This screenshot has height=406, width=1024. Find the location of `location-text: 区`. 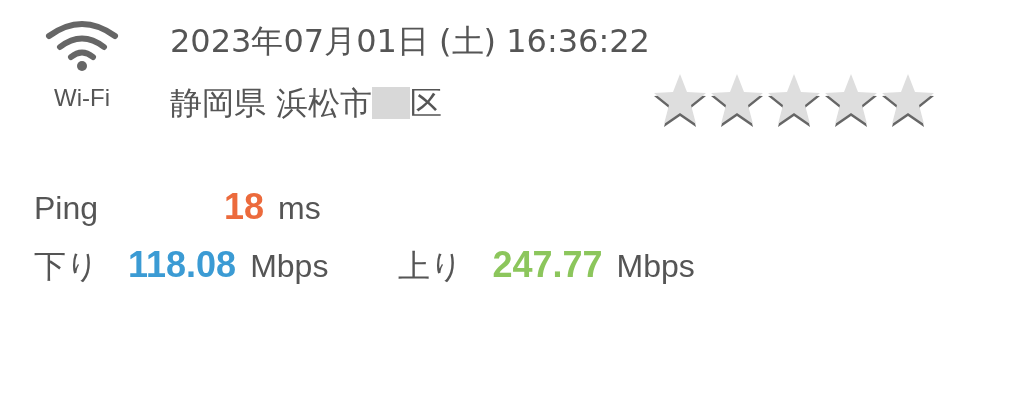

location-text: 区 is located at coordinates (426, 103).